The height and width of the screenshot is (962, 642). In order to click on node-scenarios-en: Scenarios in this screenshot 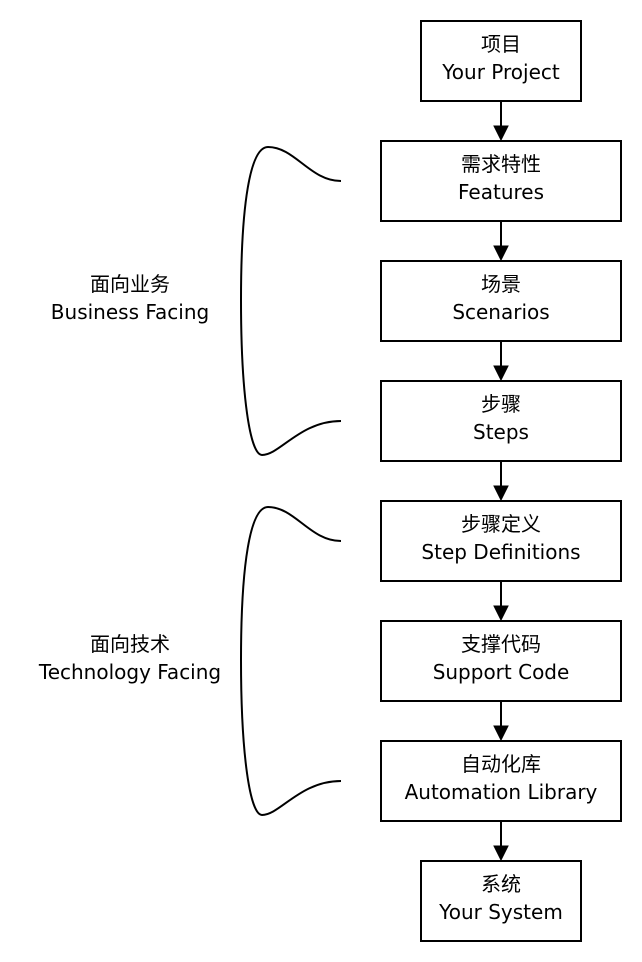, I will do `click(500, 312)`.